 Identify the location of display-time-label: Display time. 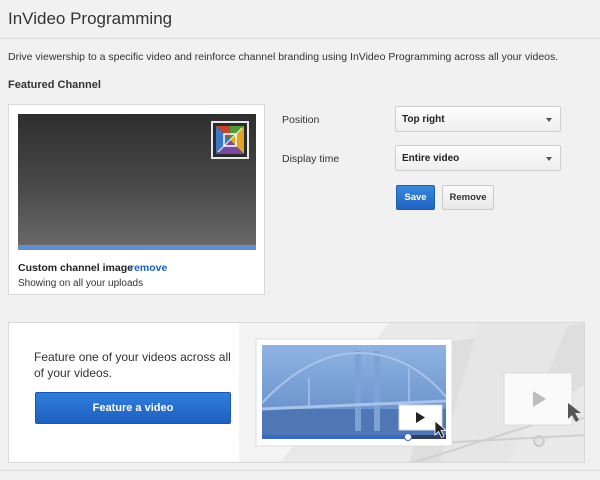
(311, 159).